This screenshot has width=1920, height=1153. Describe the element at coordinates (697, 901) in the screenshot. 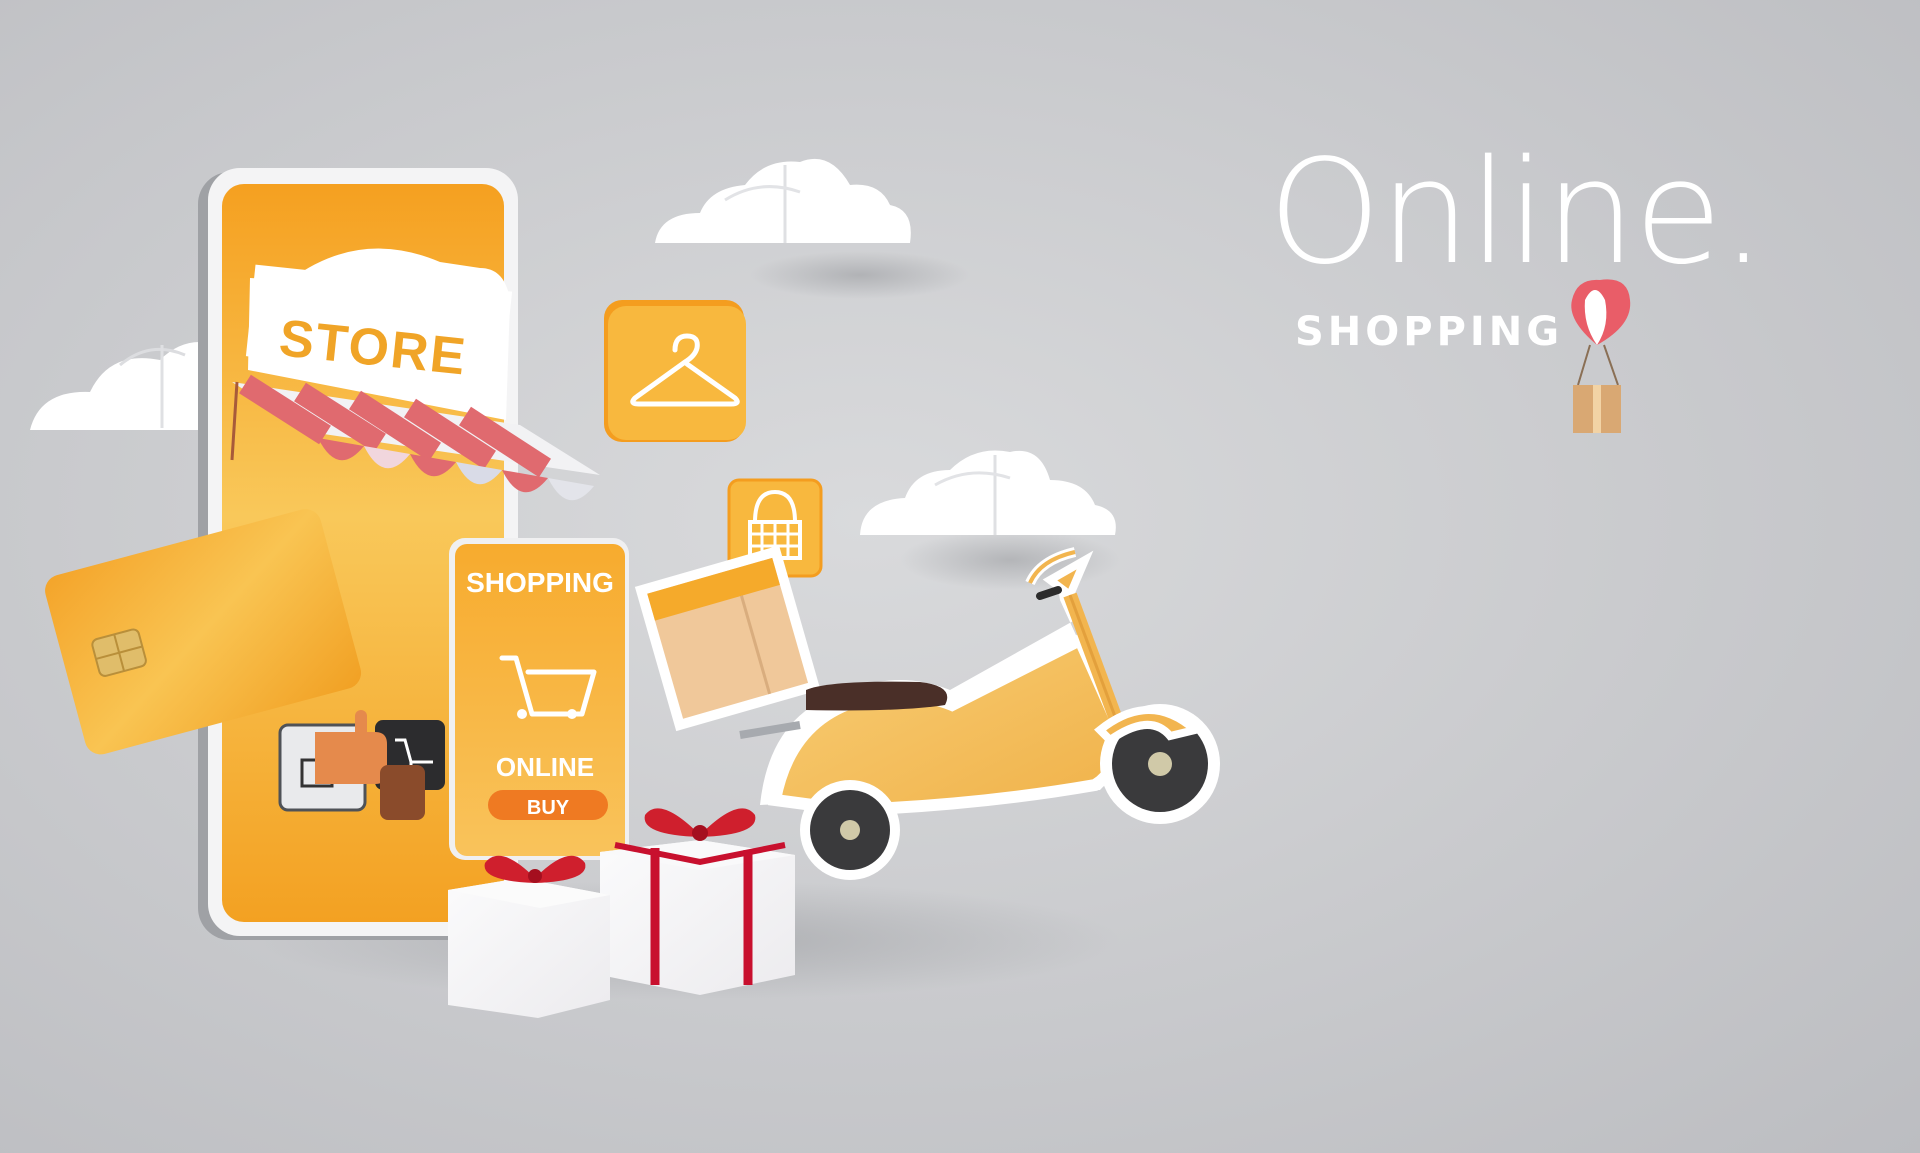

I see `gift-box-back` at that location.